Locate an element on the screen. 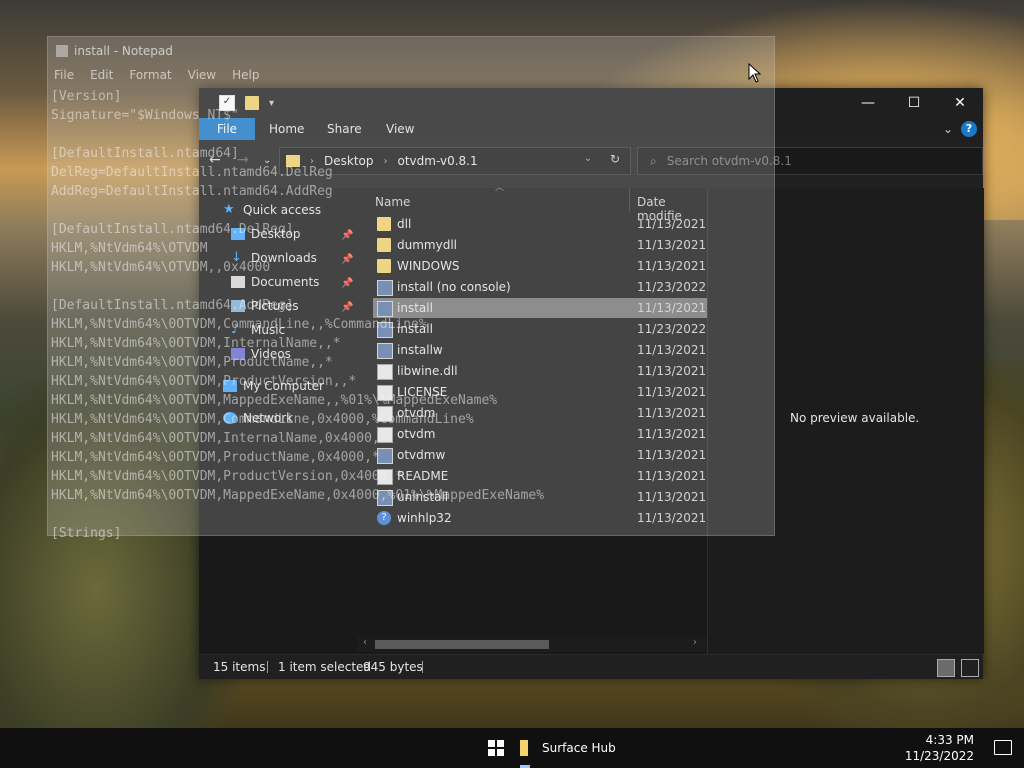 The height and width of the screenshot is (768, 1024). selection-size: 945 bytes is located at coordinates (393, 667).